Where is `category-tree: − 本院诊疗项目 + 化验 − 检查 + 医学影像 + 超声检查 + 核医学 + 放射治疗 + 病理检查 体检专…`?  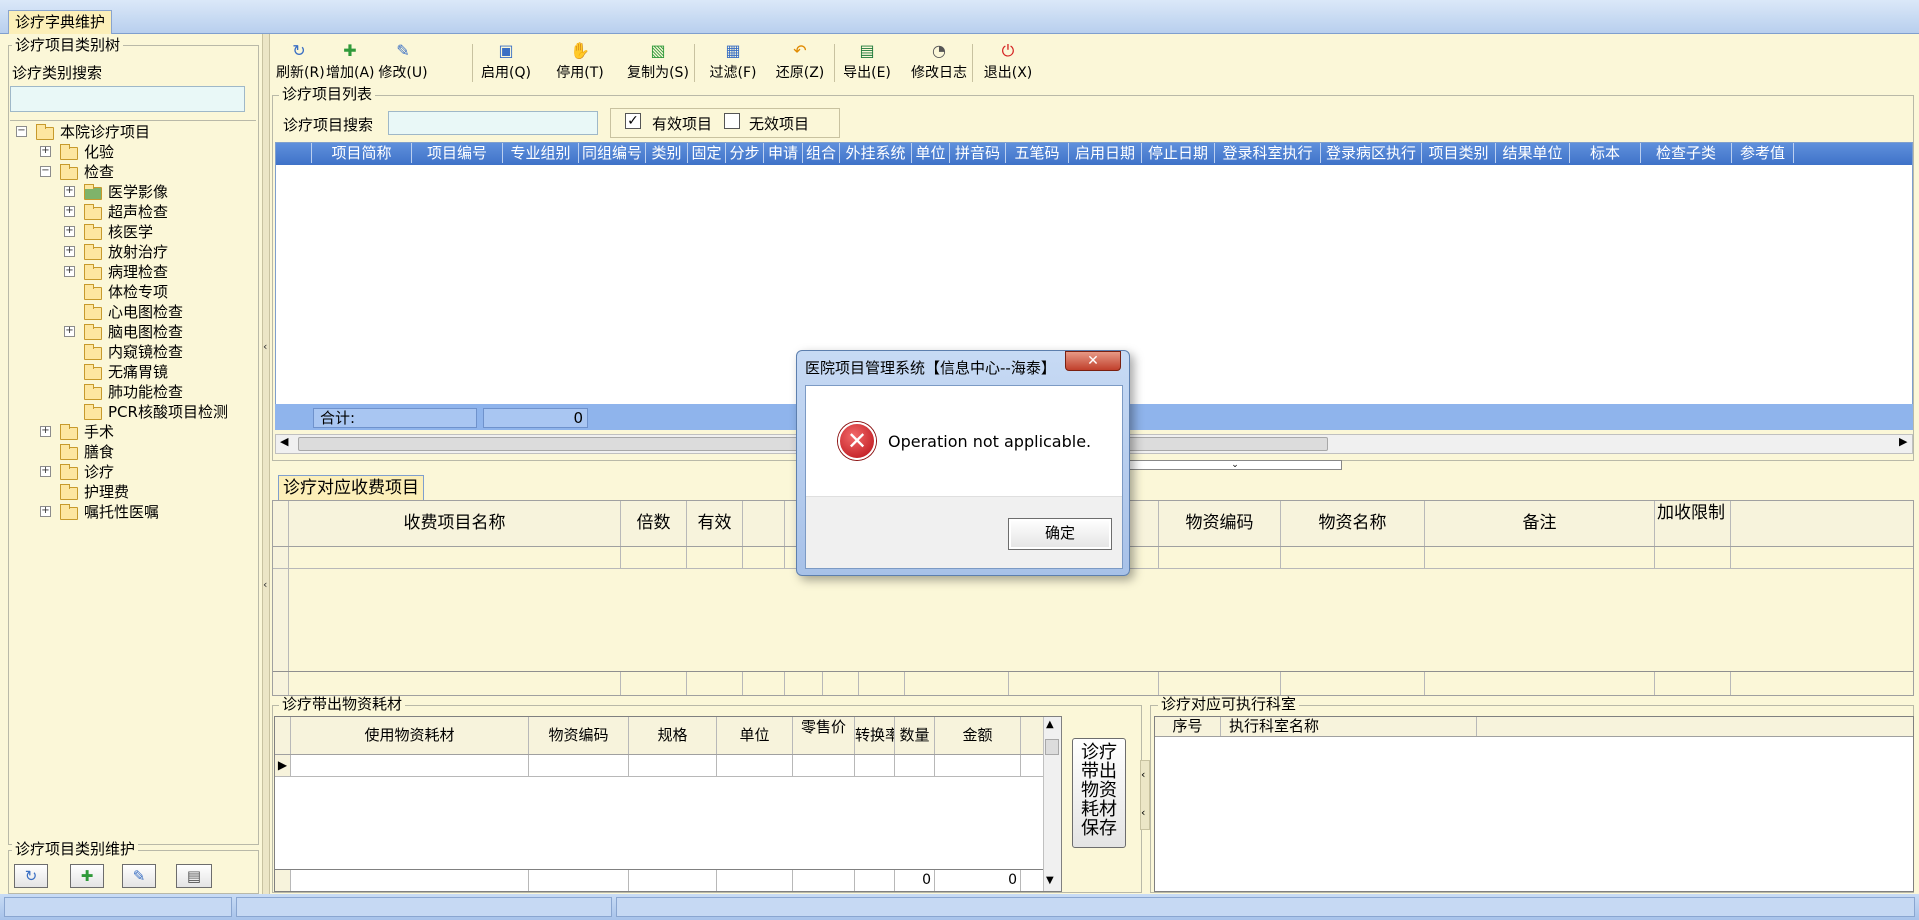 category-tree: − 本院诊疗项目 + 化验 − 检查 + 医学影像 + 超声检查 + 核医学 + 放射治疗 + 病理检查 体检专… is located at coordinates (130, 327).